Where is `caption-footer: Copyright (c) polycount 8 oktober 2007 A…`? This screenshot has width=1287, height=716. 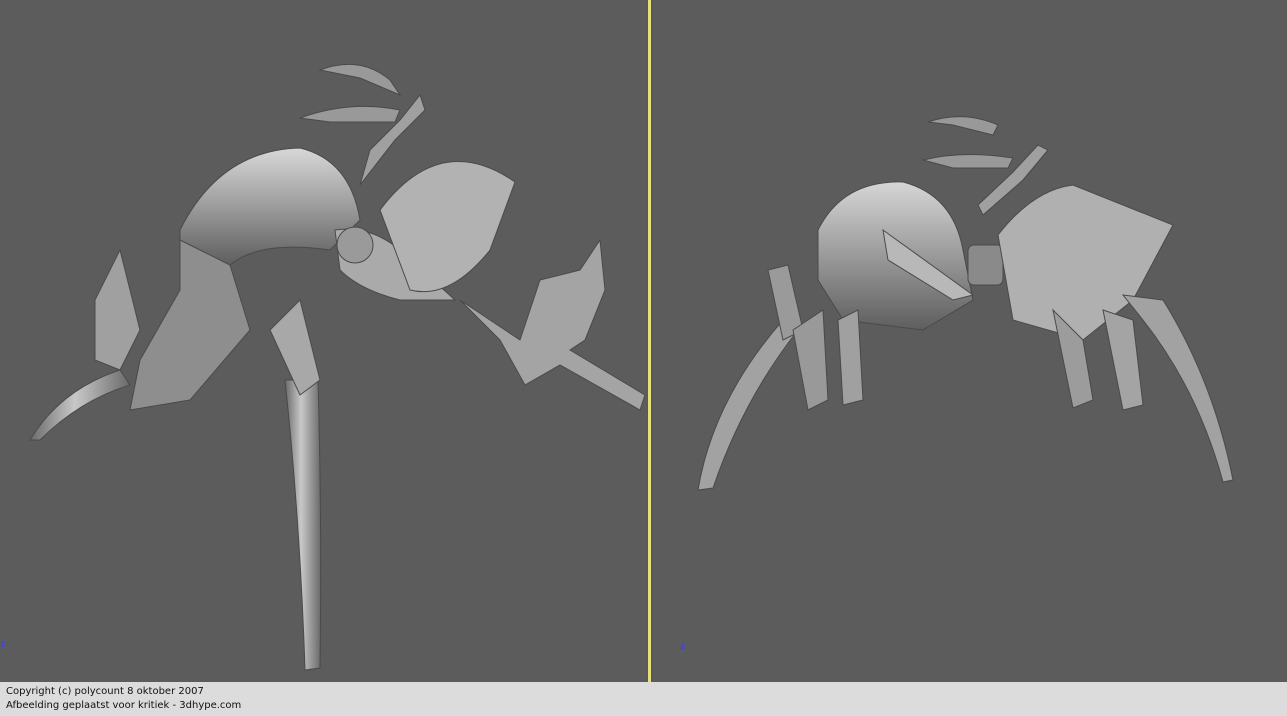
caption-footer: Copyright (c) polycount 8 oktober 2007 A… is located at coordinates (643, 699).